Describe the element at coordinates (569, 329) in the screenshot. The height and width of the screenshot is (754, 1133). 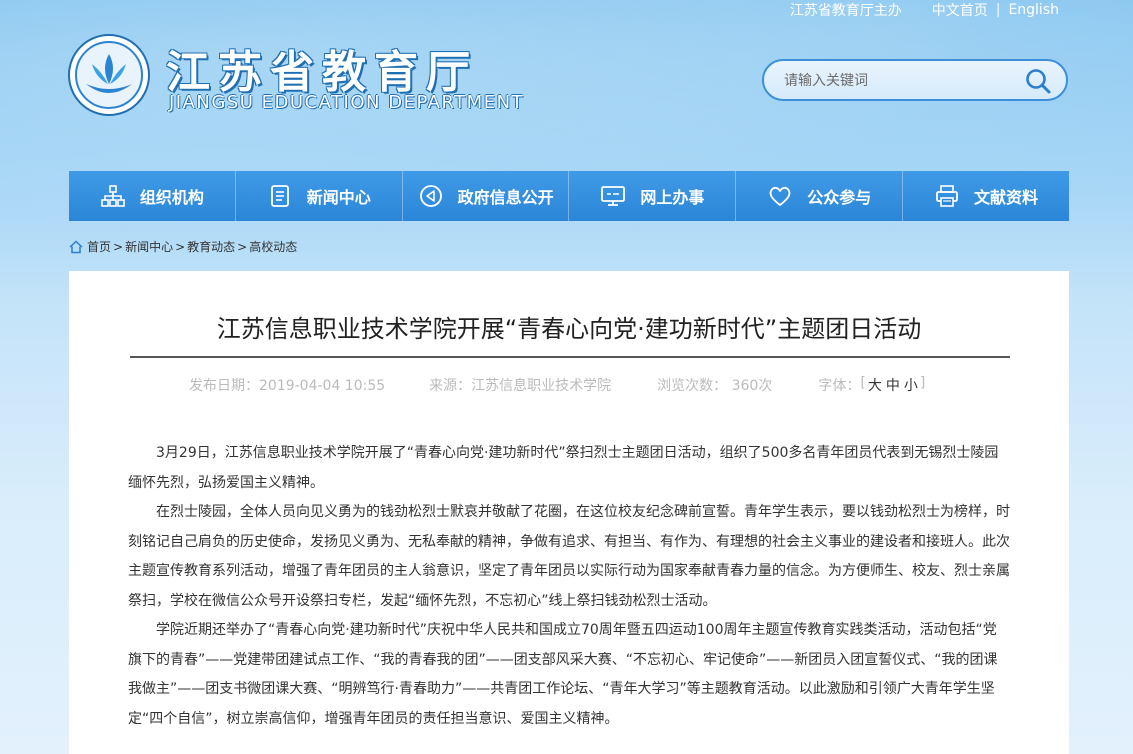
I see `article-title: 江苏信息职业技术学院开展“青春心向党·建功新时代”主题团日活动` at that location.